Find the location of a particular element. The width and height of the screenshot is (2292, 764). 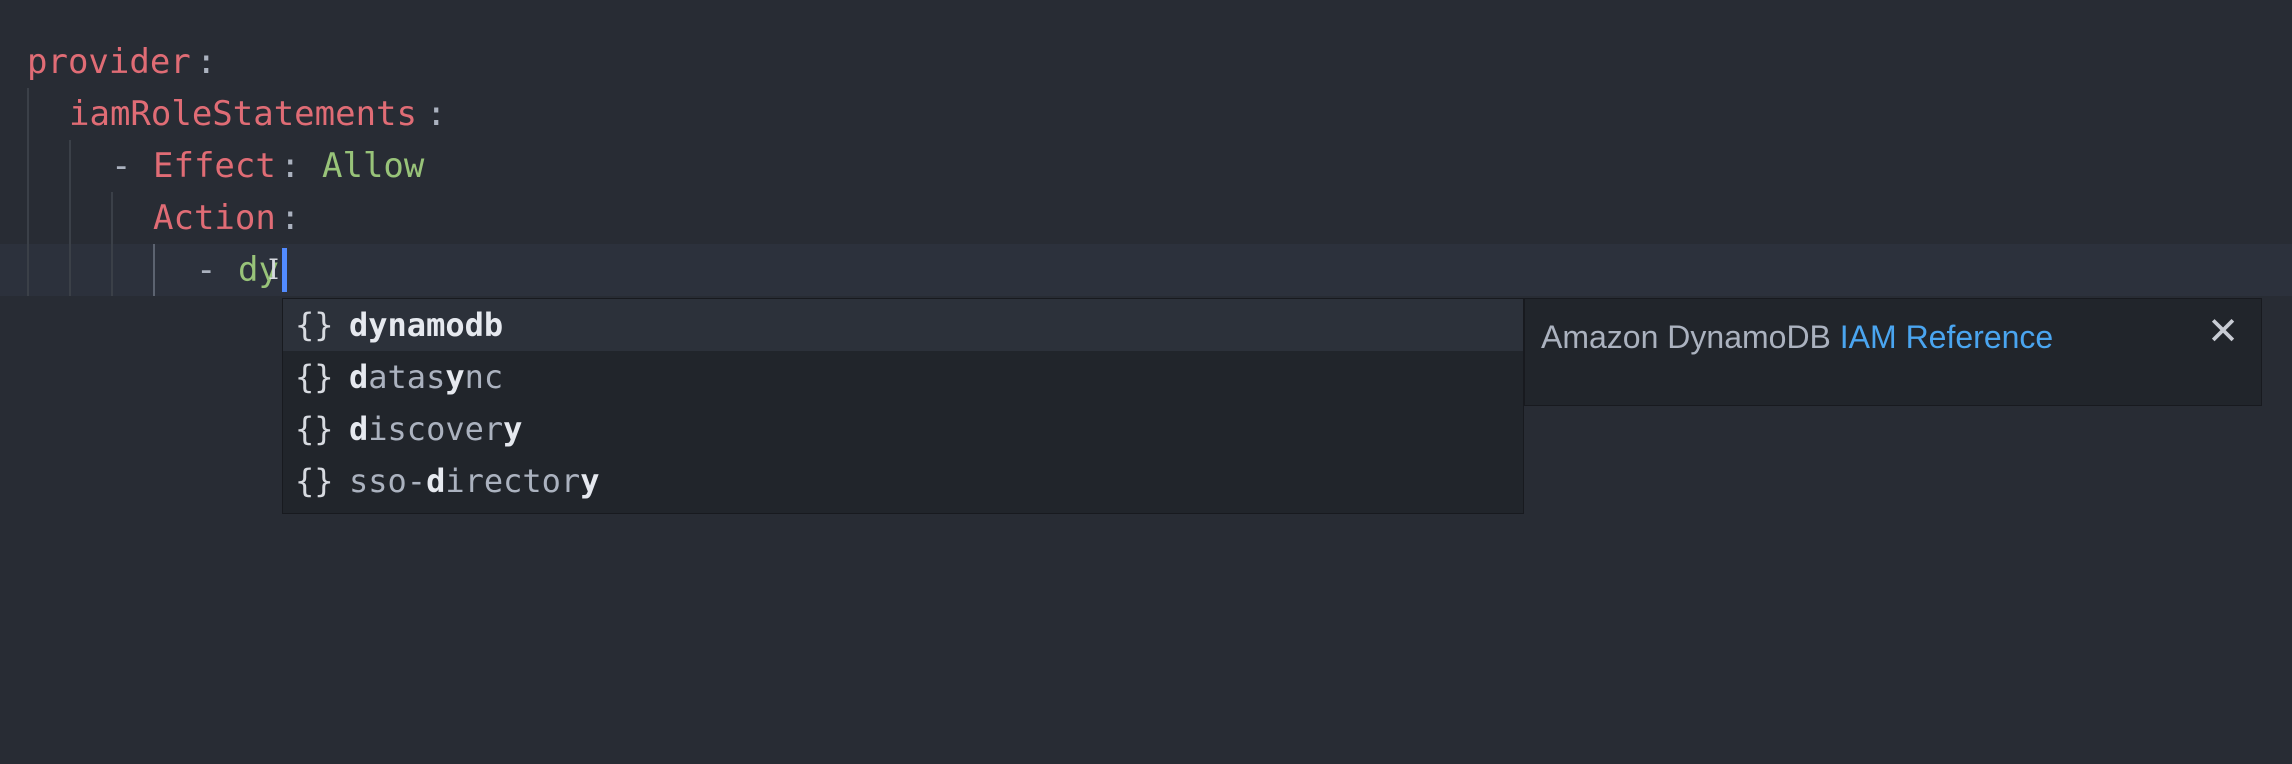

indent-guide-active is located at coordinates (154, 270).